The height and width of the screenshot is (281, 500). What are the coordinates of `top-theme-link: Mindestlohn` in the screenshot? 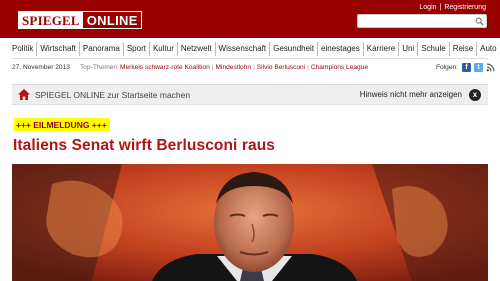 It's located at (234, 67).